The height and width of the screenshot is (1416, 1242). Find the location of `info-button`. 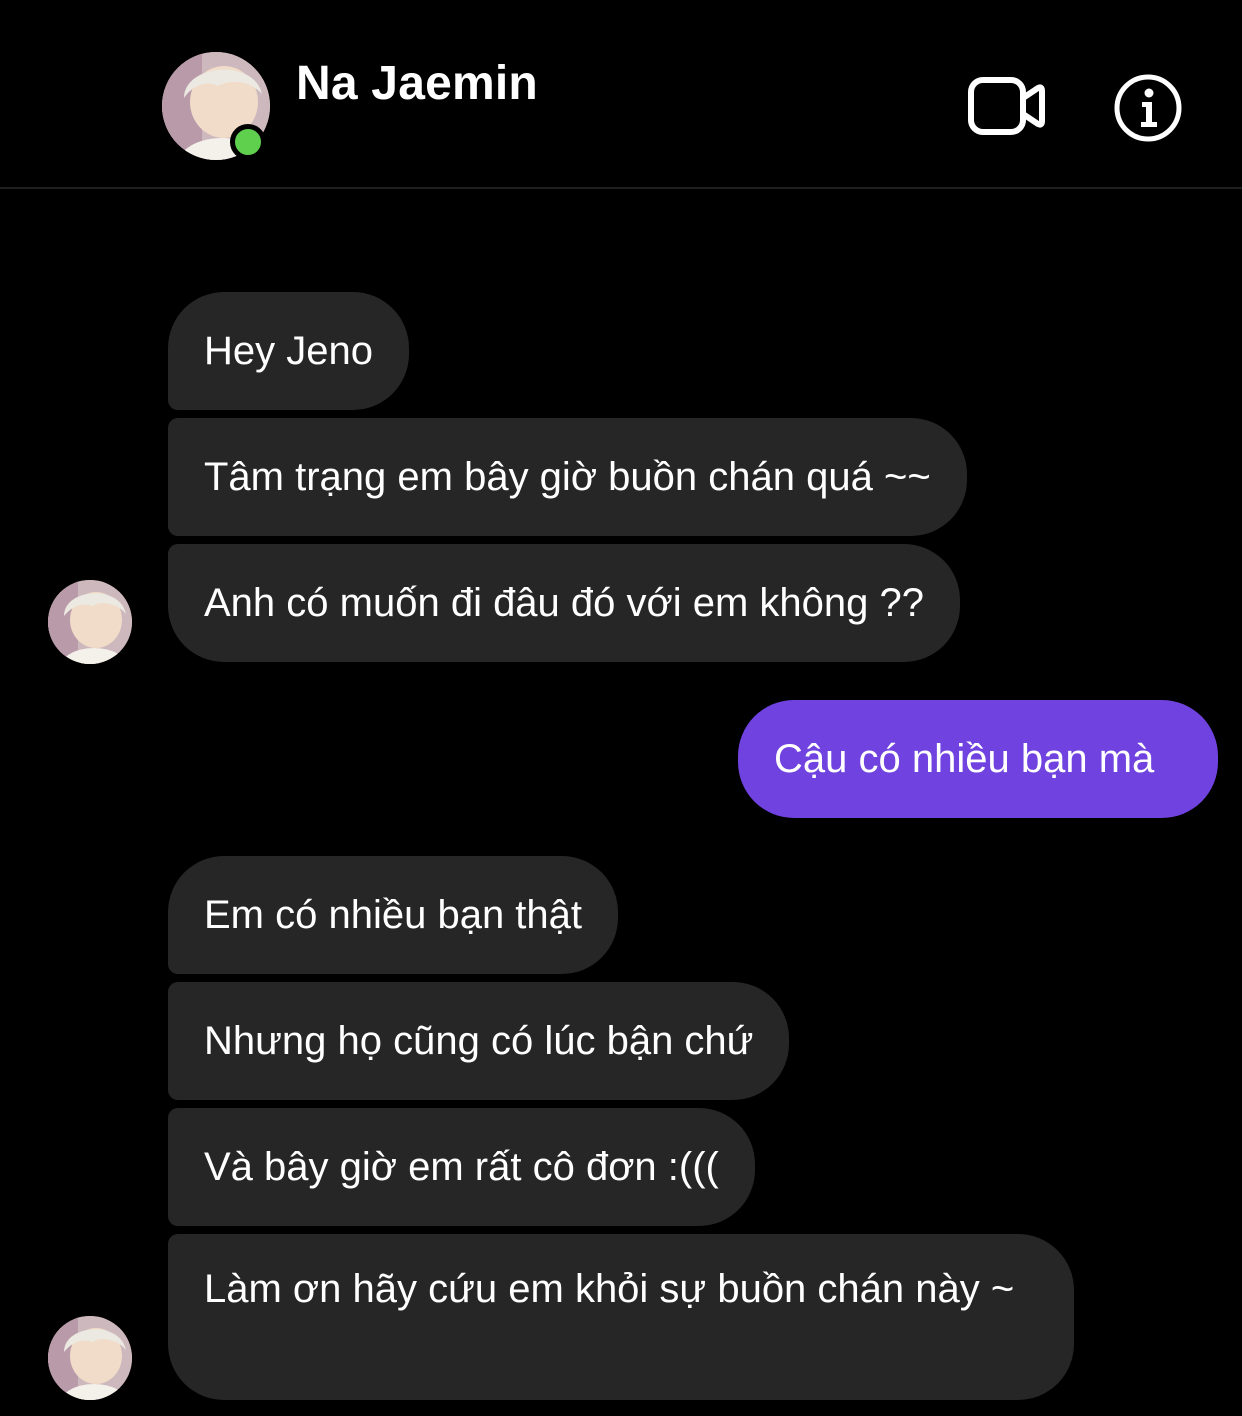

info-button is located at coordinates (1148, 108).